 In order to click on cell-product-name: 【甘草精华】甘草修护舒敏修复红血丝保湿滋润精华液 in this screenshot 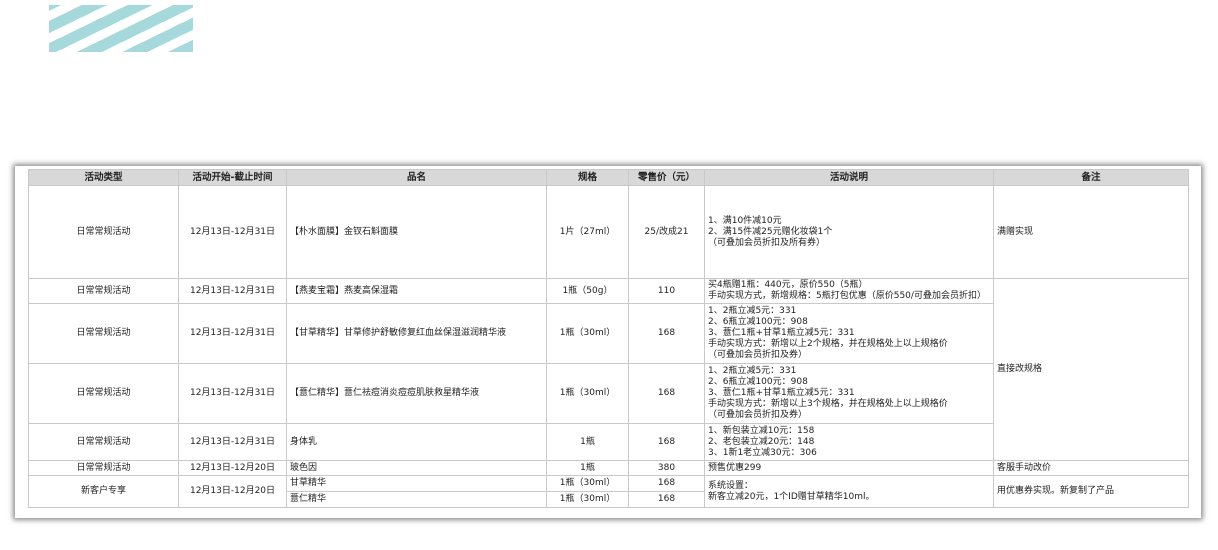, I will do `click(416, 333)`.